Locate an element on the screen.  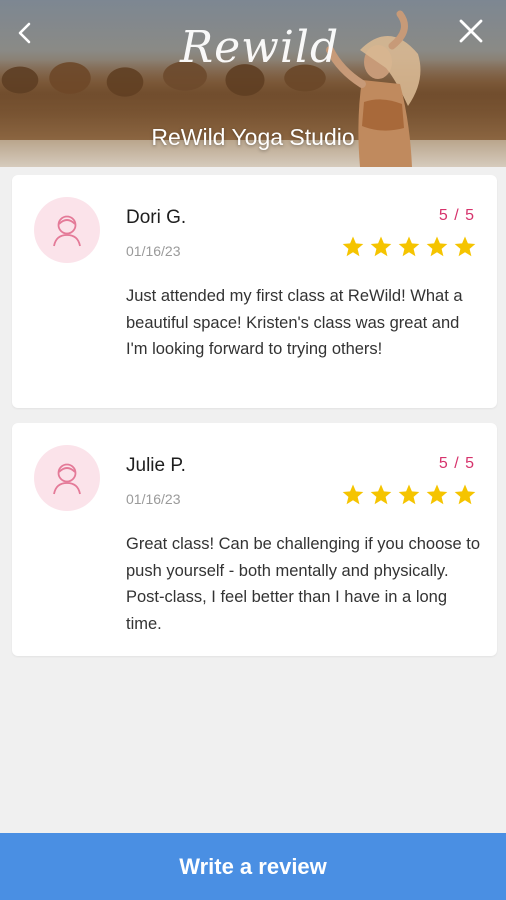
chevron-left-icon is located at coordinates (24, 33).